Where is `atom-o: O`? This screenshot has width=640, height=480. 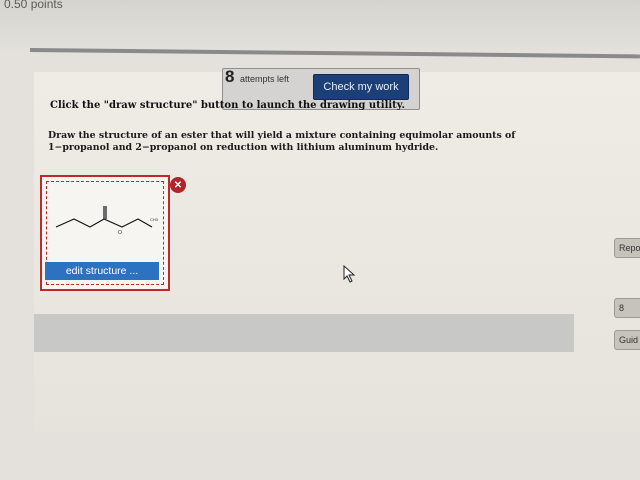 atom-o: O is located at coordinates (120, 233).